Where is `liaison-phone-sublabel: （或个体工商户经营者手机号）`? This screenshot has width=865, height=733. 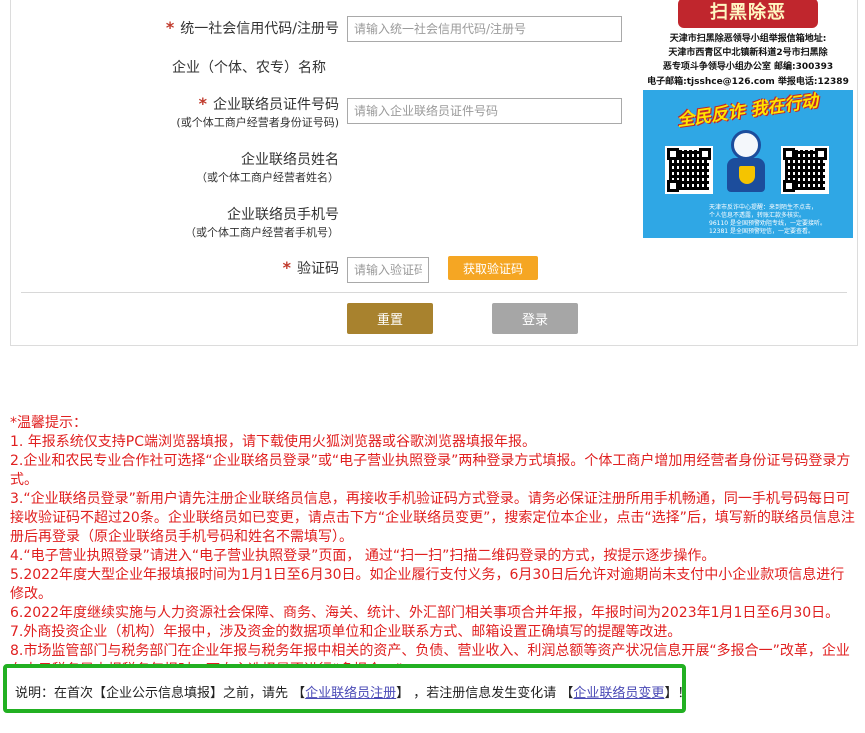 liaison-phone-sublabel: （或个体工商户经营者手机号） is located at coordinates (262, 232).